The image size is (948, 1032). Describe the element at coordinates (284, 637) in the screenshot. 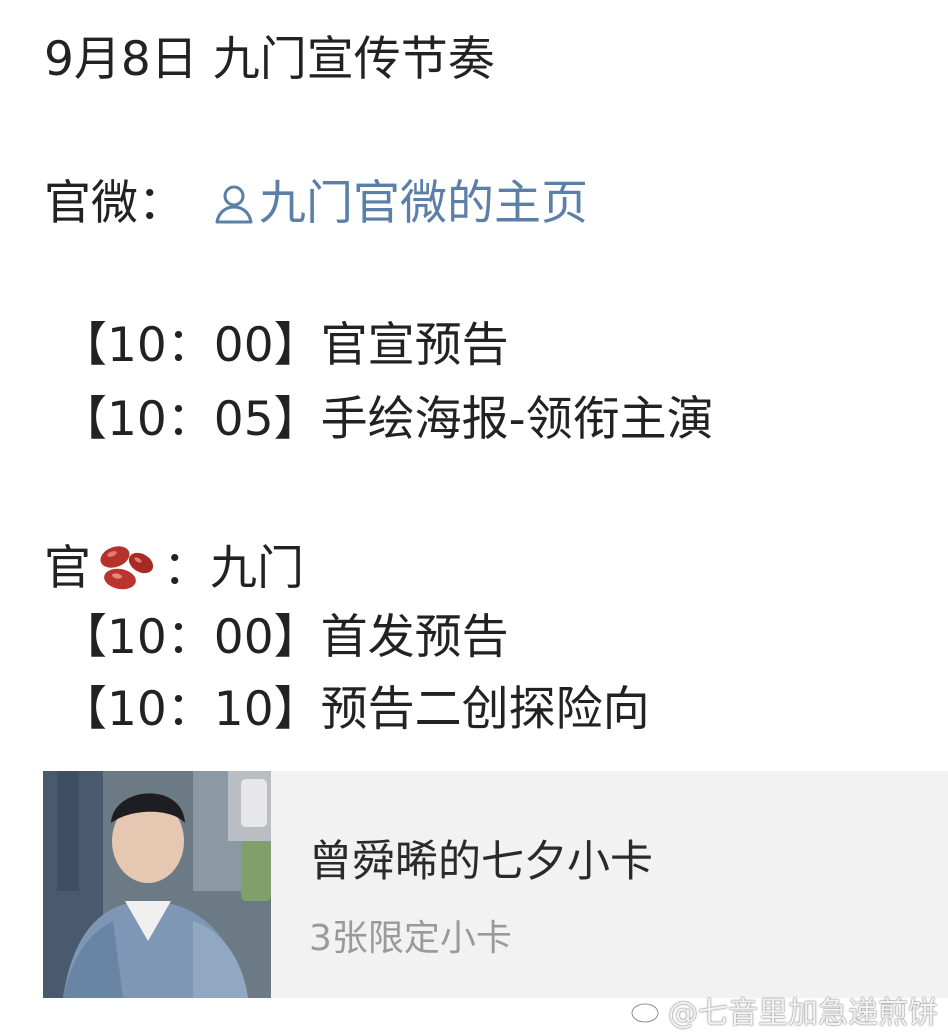

I see `bean-schedule-item: 【10：00】首发预告` at that location.